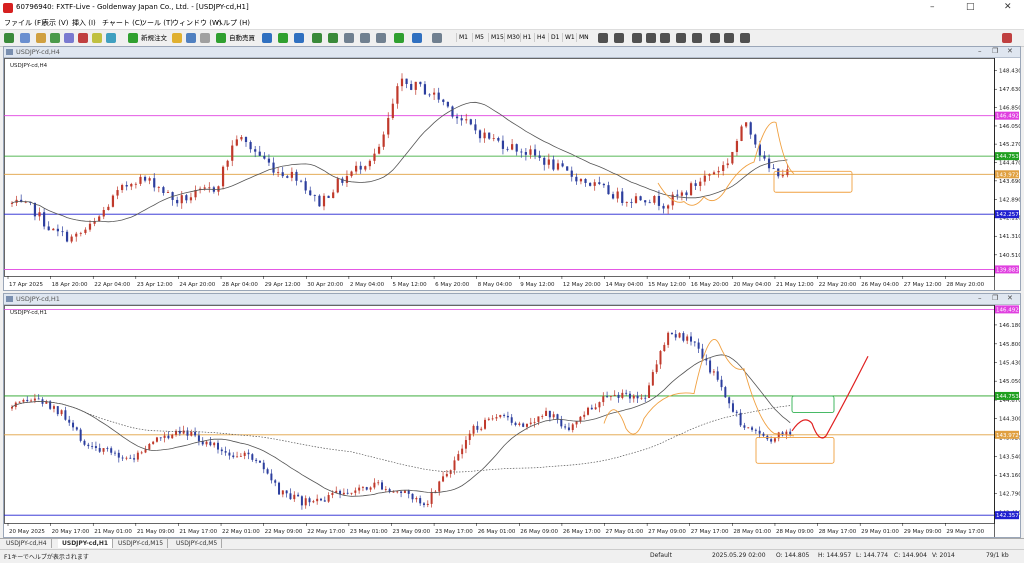 This screenshot has height=563, width=1024. I want to click on signals-icon, so click(205, 38).